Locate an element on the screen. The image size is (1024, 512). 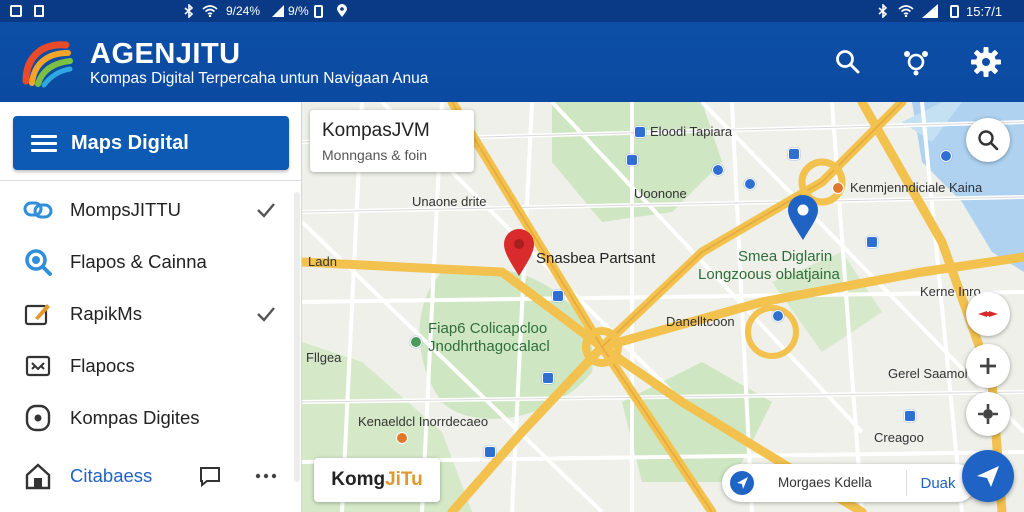
navigate-button is located at coordinates (988, 476).